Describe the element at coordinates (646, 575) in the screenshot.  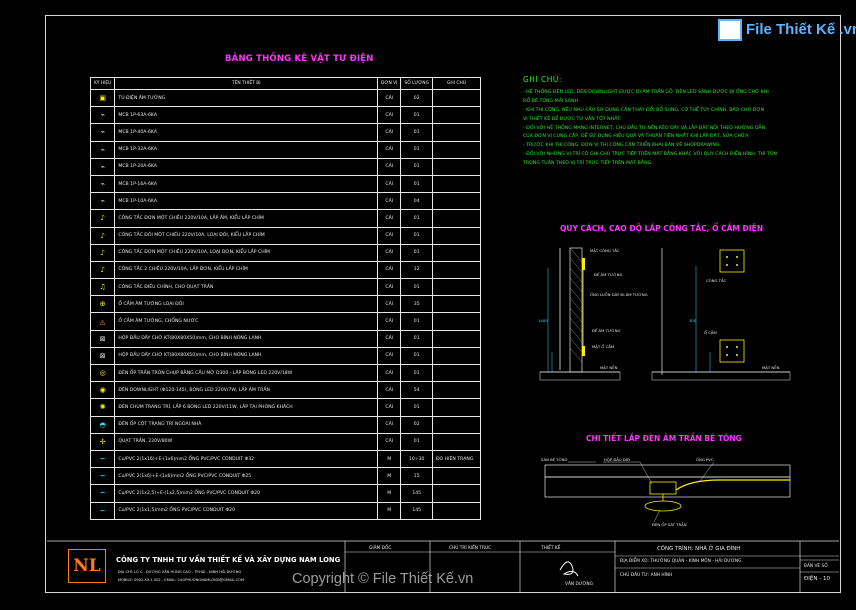
I see `tb-owner: CHỦ ĐẦU TƯ: ANH HÌNH` at that location.